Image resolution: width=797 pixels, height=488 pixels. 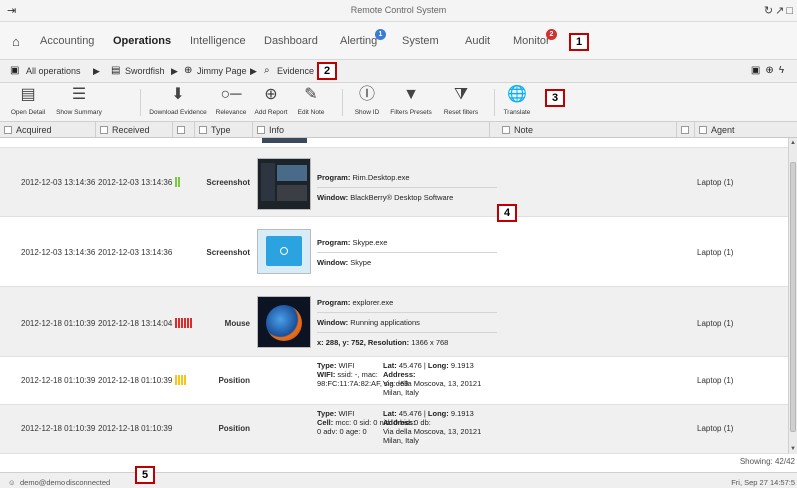 I want to click on table-header: Acquired Received Type Info Note Agent, so click(x=398, y=130).